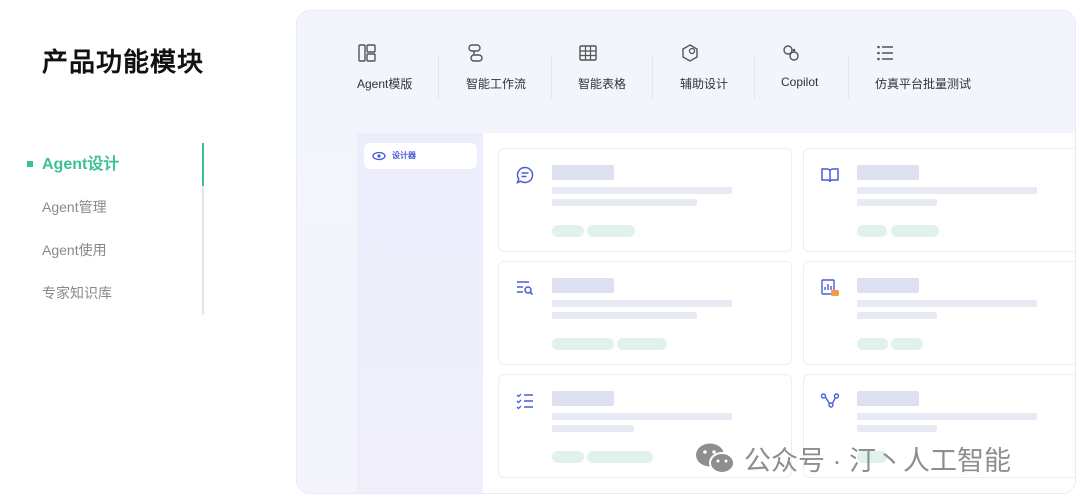  I want to click on feature-label: Copilot, so click(800, 82).